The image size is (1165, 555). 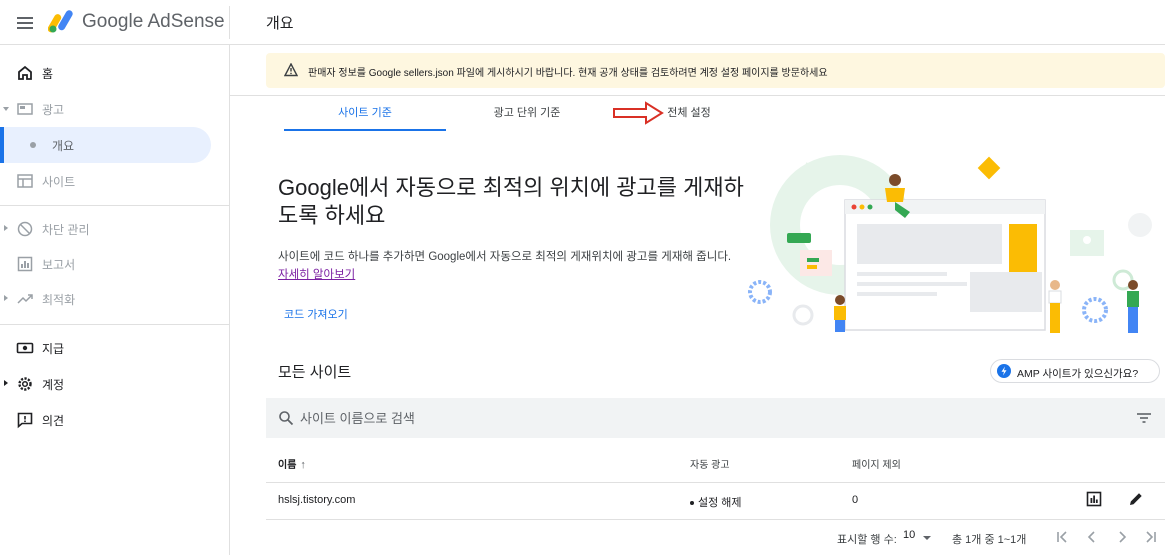 I want to click on tab-by-site: 사이트 기준, so click(x=365, y=113).